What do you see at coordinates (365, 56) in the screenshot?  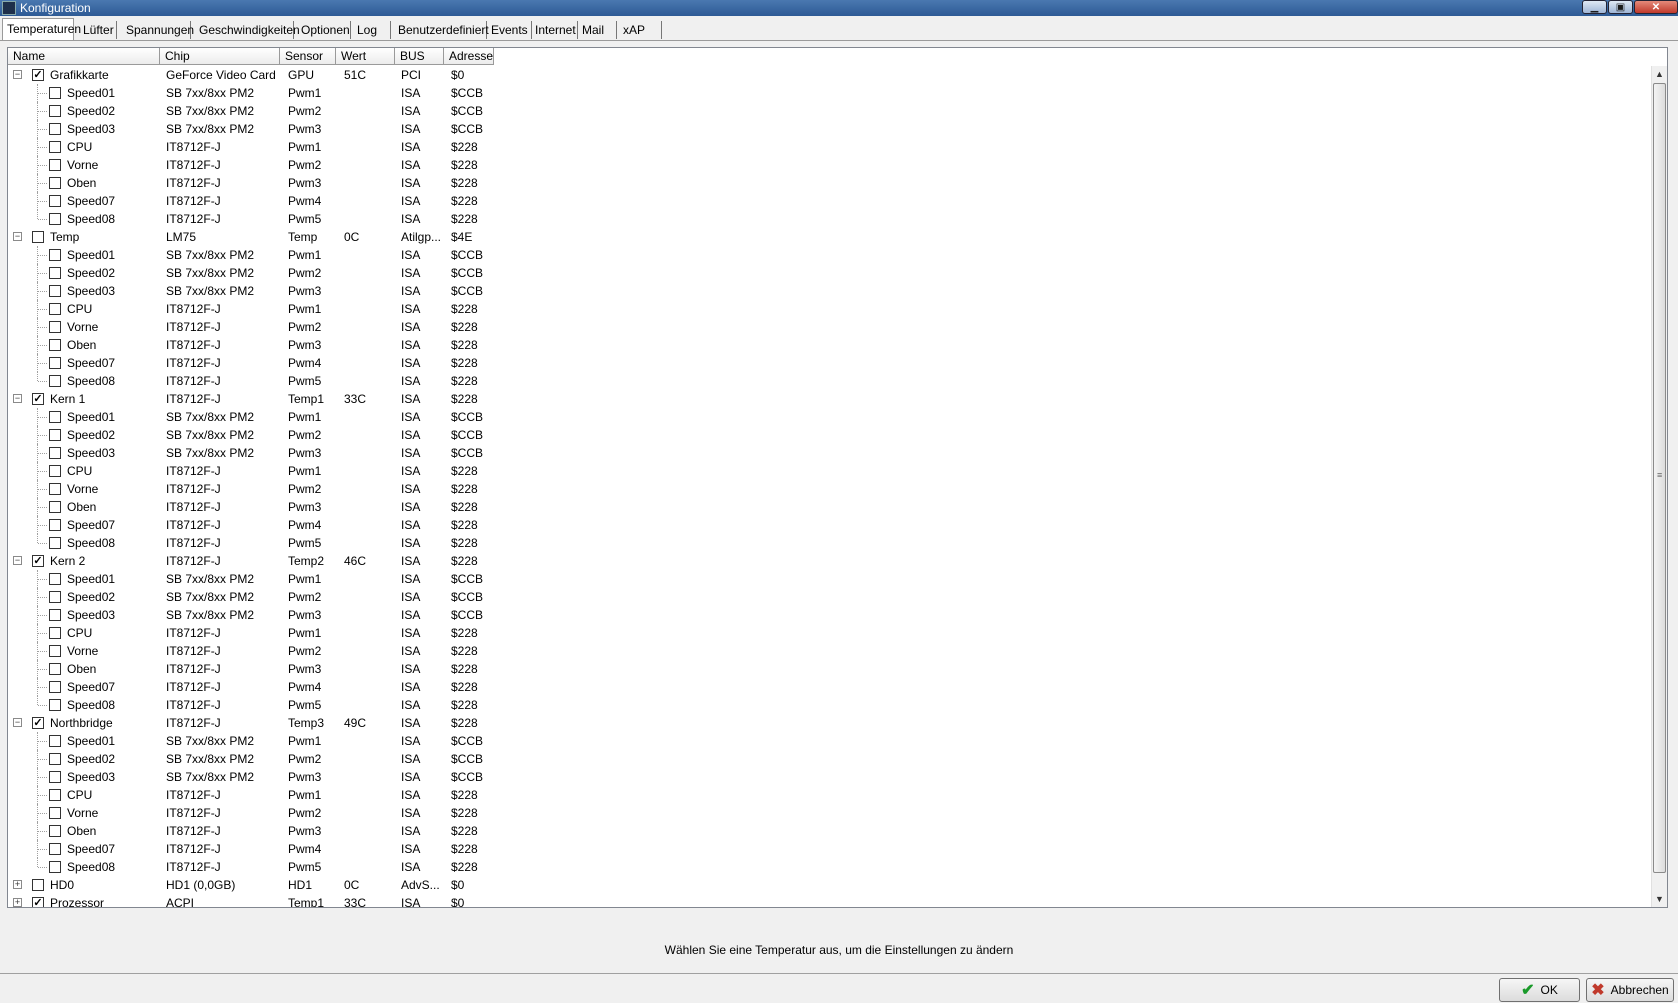 I see `column-wert: Wert` at bounding box center [365, 56].